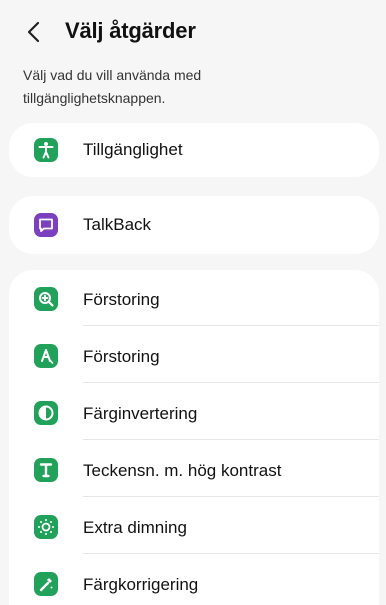  I want to click on chevron-left-icon, so click(34, 32).